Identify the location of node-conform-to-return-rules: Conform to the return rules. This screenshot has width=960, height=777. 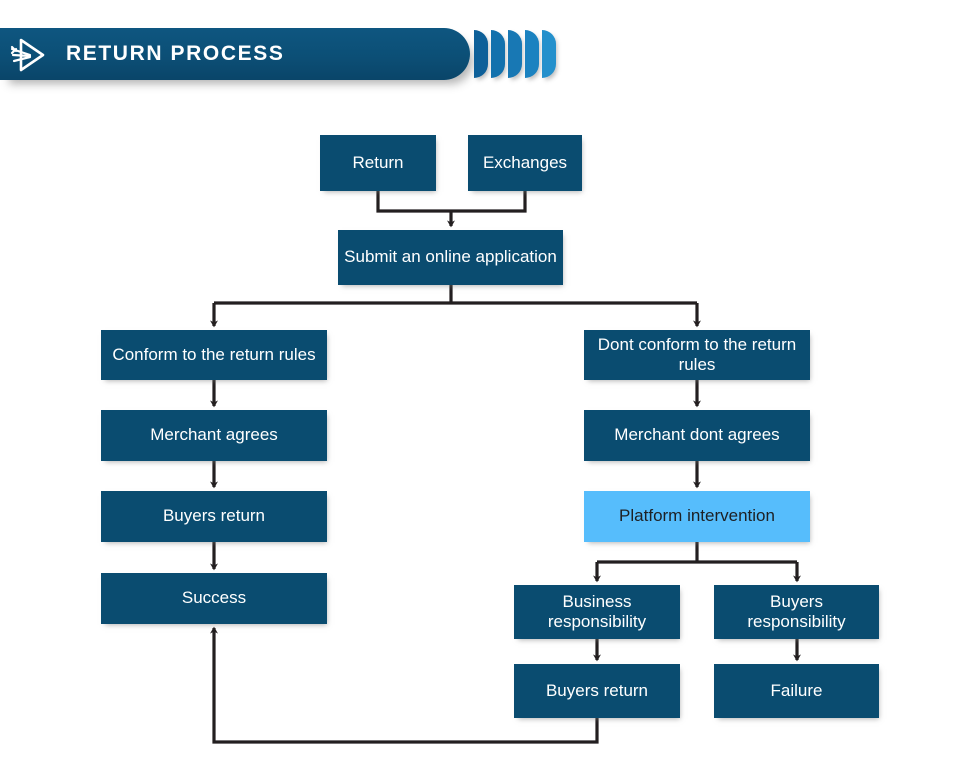
(214, 355).